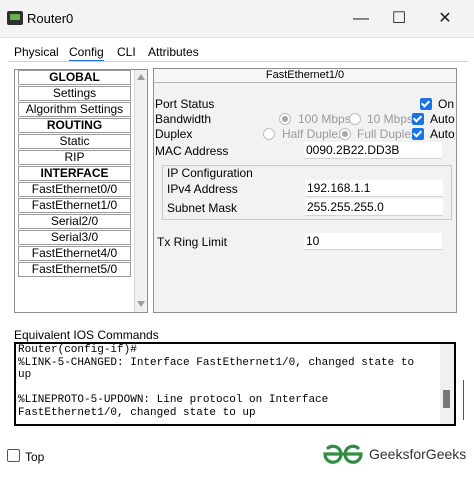 Image resolution: width=474 pixels, height=488 pixels. What do you see at coordinates (426, 104) in the screenshot?
I see `port-on-checkbox` at bounding box center [426, 104].